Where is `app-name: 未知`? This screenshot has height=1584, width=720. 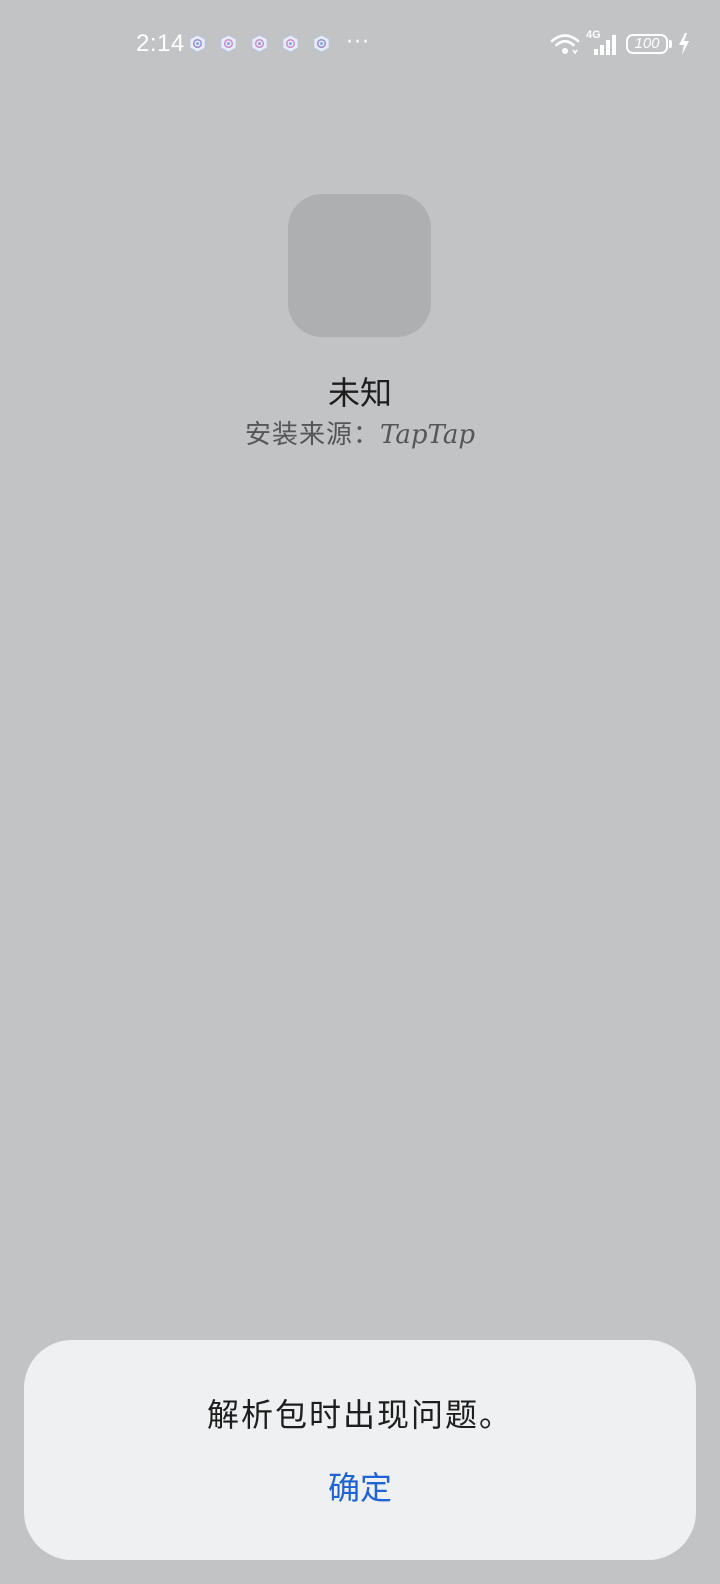 app-name: 未知 is located at coordinates (359, 393).